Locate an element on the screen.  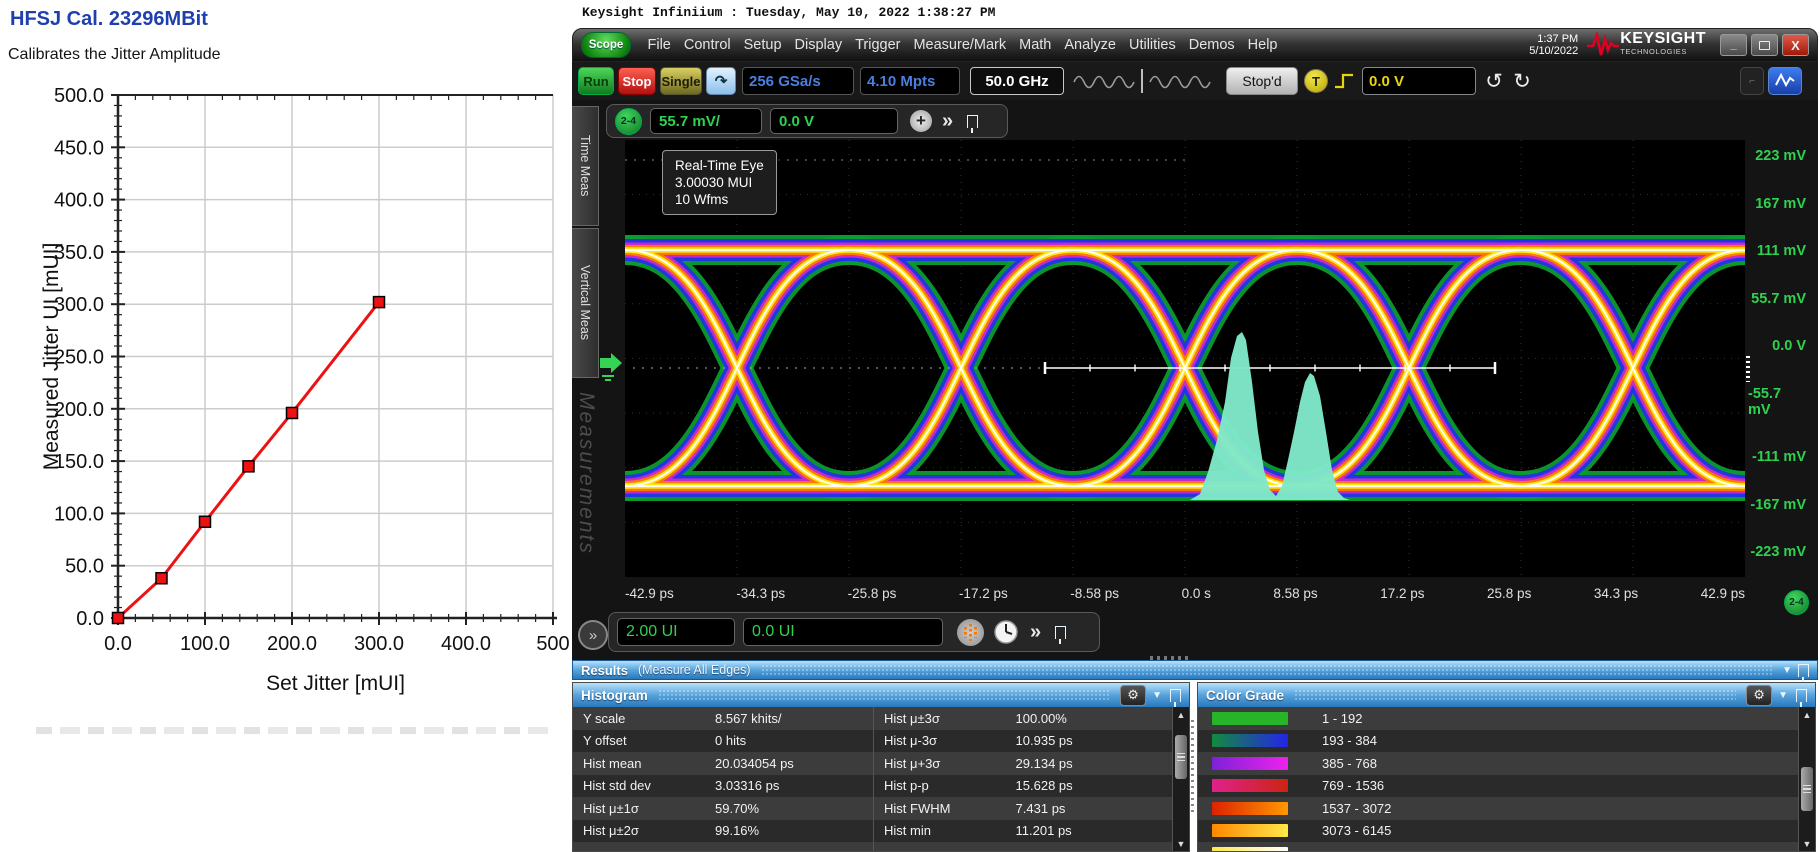
scope-menu-button: Scope is located at coordinates (606, 45).